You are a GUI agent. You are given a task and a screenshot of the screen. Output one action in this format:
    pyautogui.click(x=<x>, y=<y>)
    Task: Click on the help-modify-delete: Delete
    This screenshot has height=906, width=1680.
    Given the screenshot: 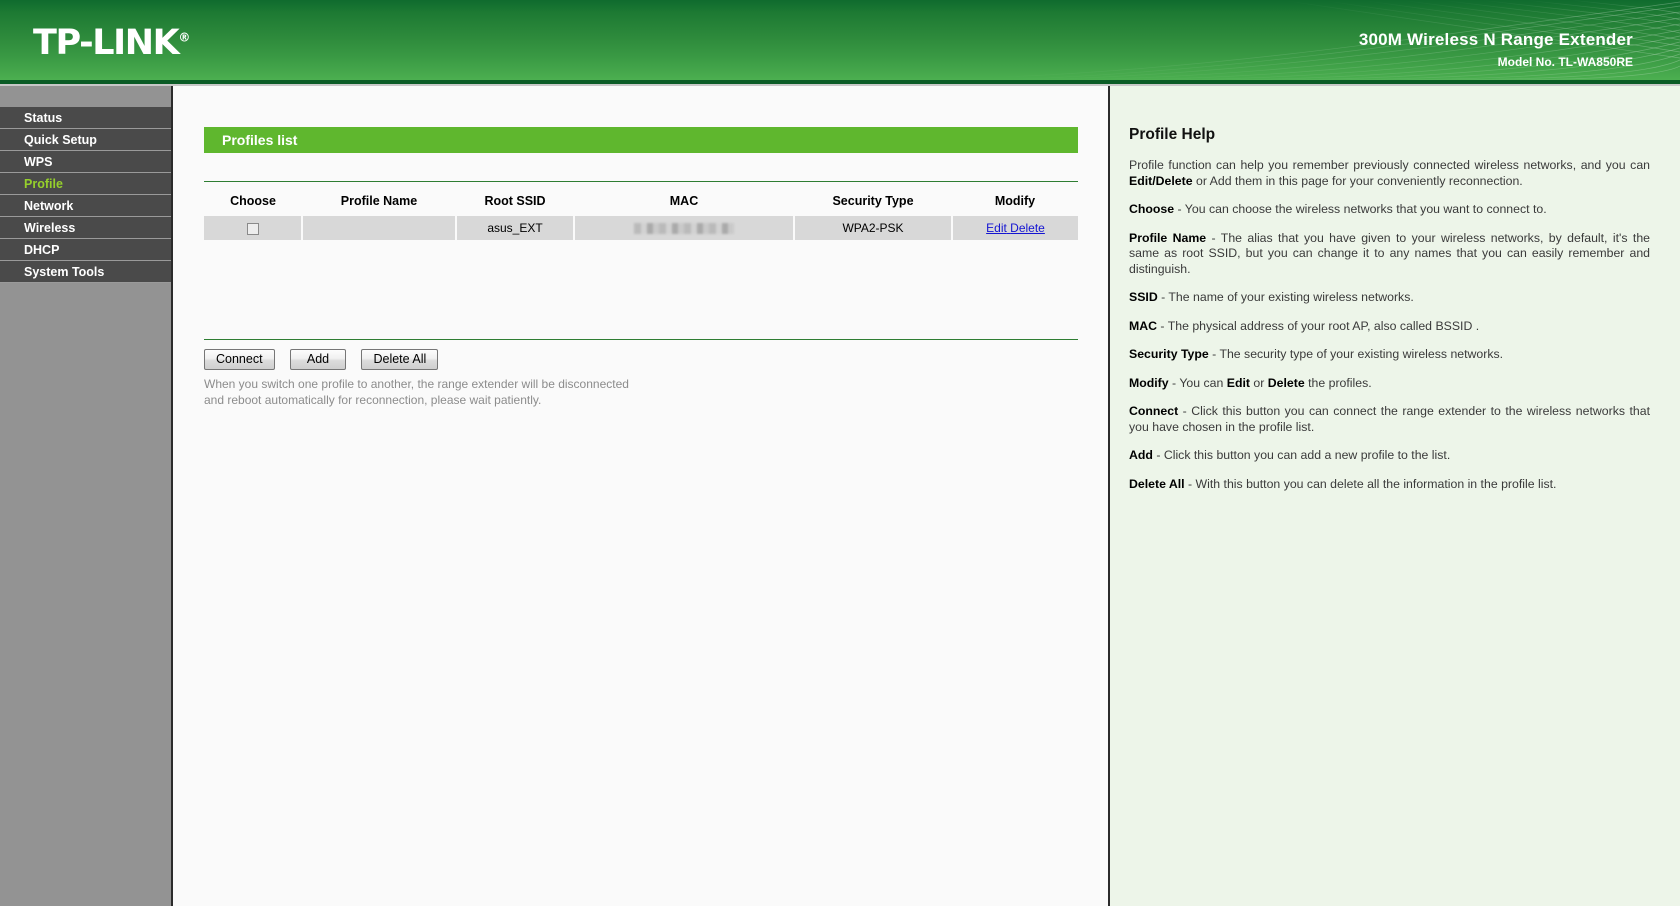 What is the action you would take?
    pyautogui.click(x=1286, y=382)
    